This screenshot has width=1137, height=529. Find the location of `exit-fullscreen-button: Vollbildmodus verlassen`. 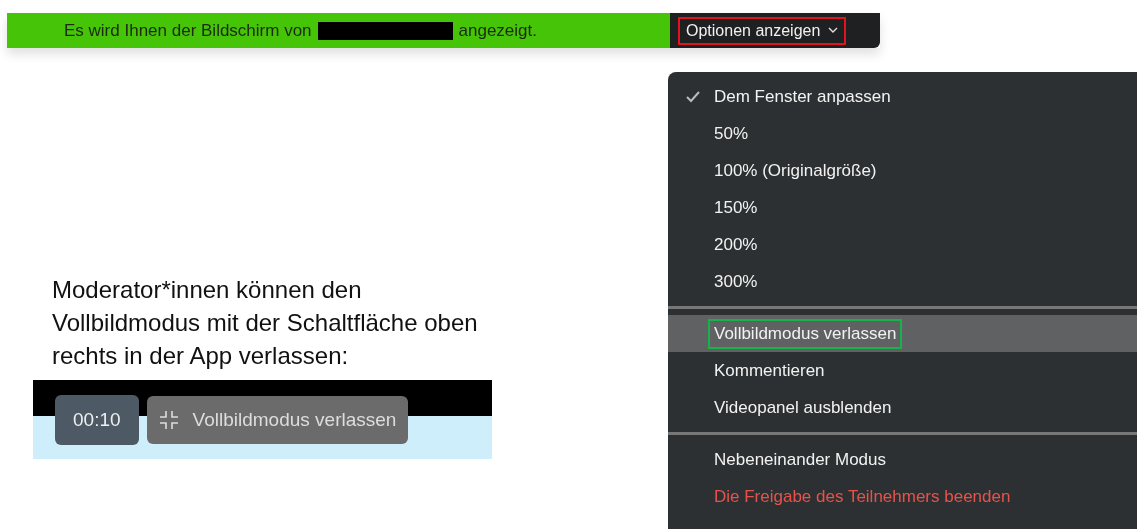

exit-fullscreen-button: Vollbildmodus verlassen is located at coordinates (277, 419).